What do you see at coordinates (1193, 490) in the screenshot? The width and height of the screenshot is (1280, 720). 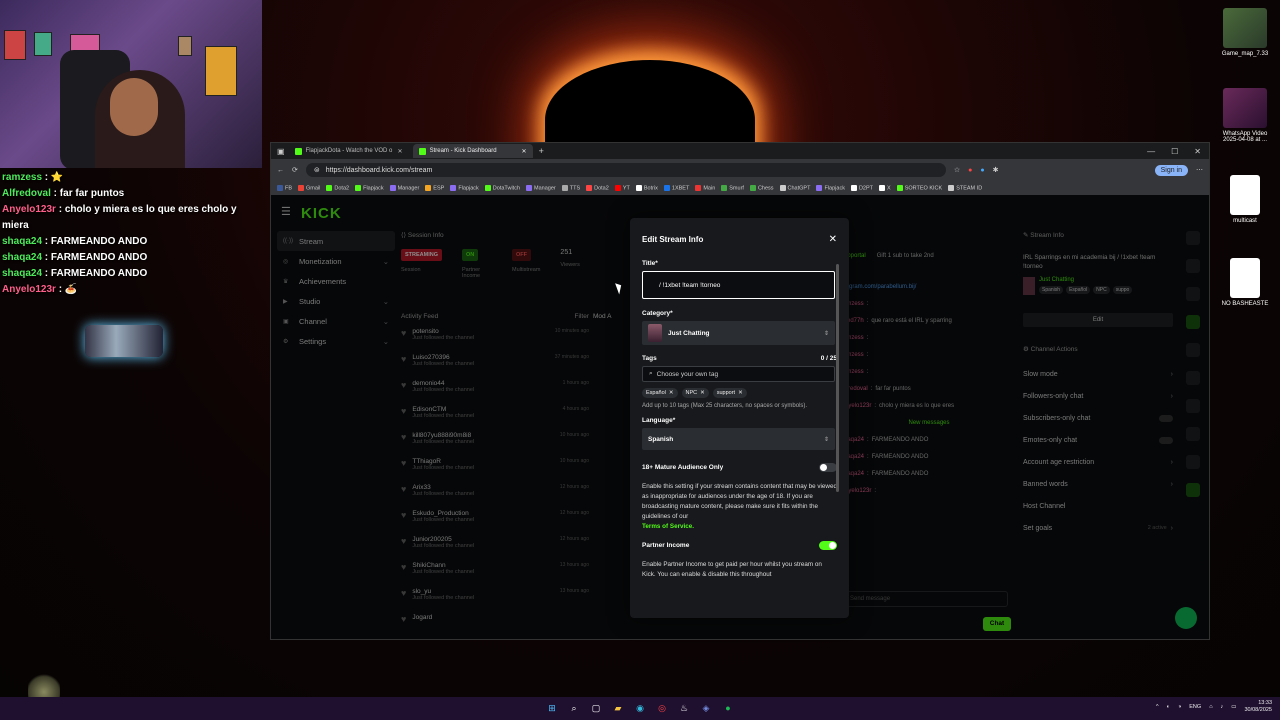 I see `settings-icon` at bounding box center [1193, 490].